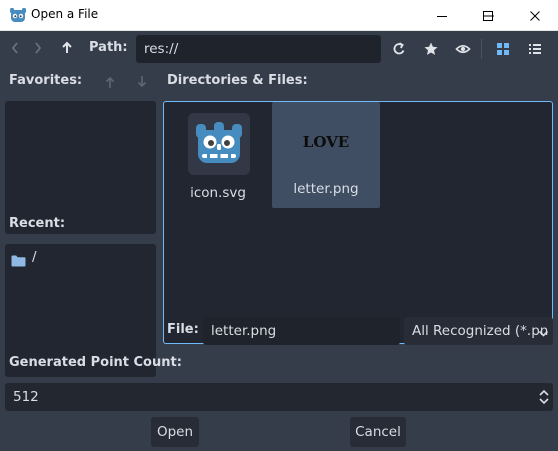 This screenshot has width=558, height=451. I want to click on grid-view-icon, so click(503, 49).